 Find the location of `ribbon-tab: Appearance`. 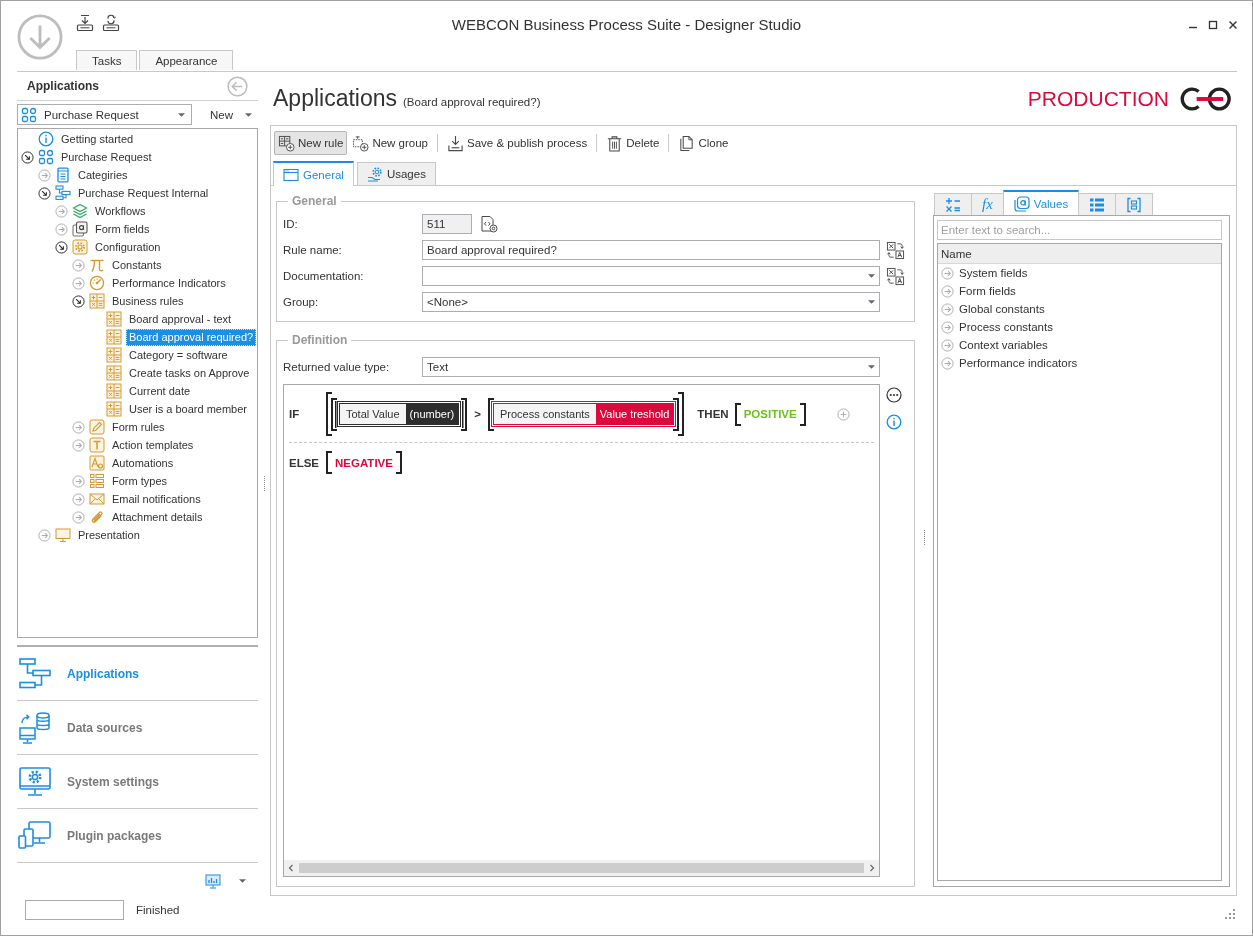

ribbon-tab: Appearance is located at coordinates (186, 60).